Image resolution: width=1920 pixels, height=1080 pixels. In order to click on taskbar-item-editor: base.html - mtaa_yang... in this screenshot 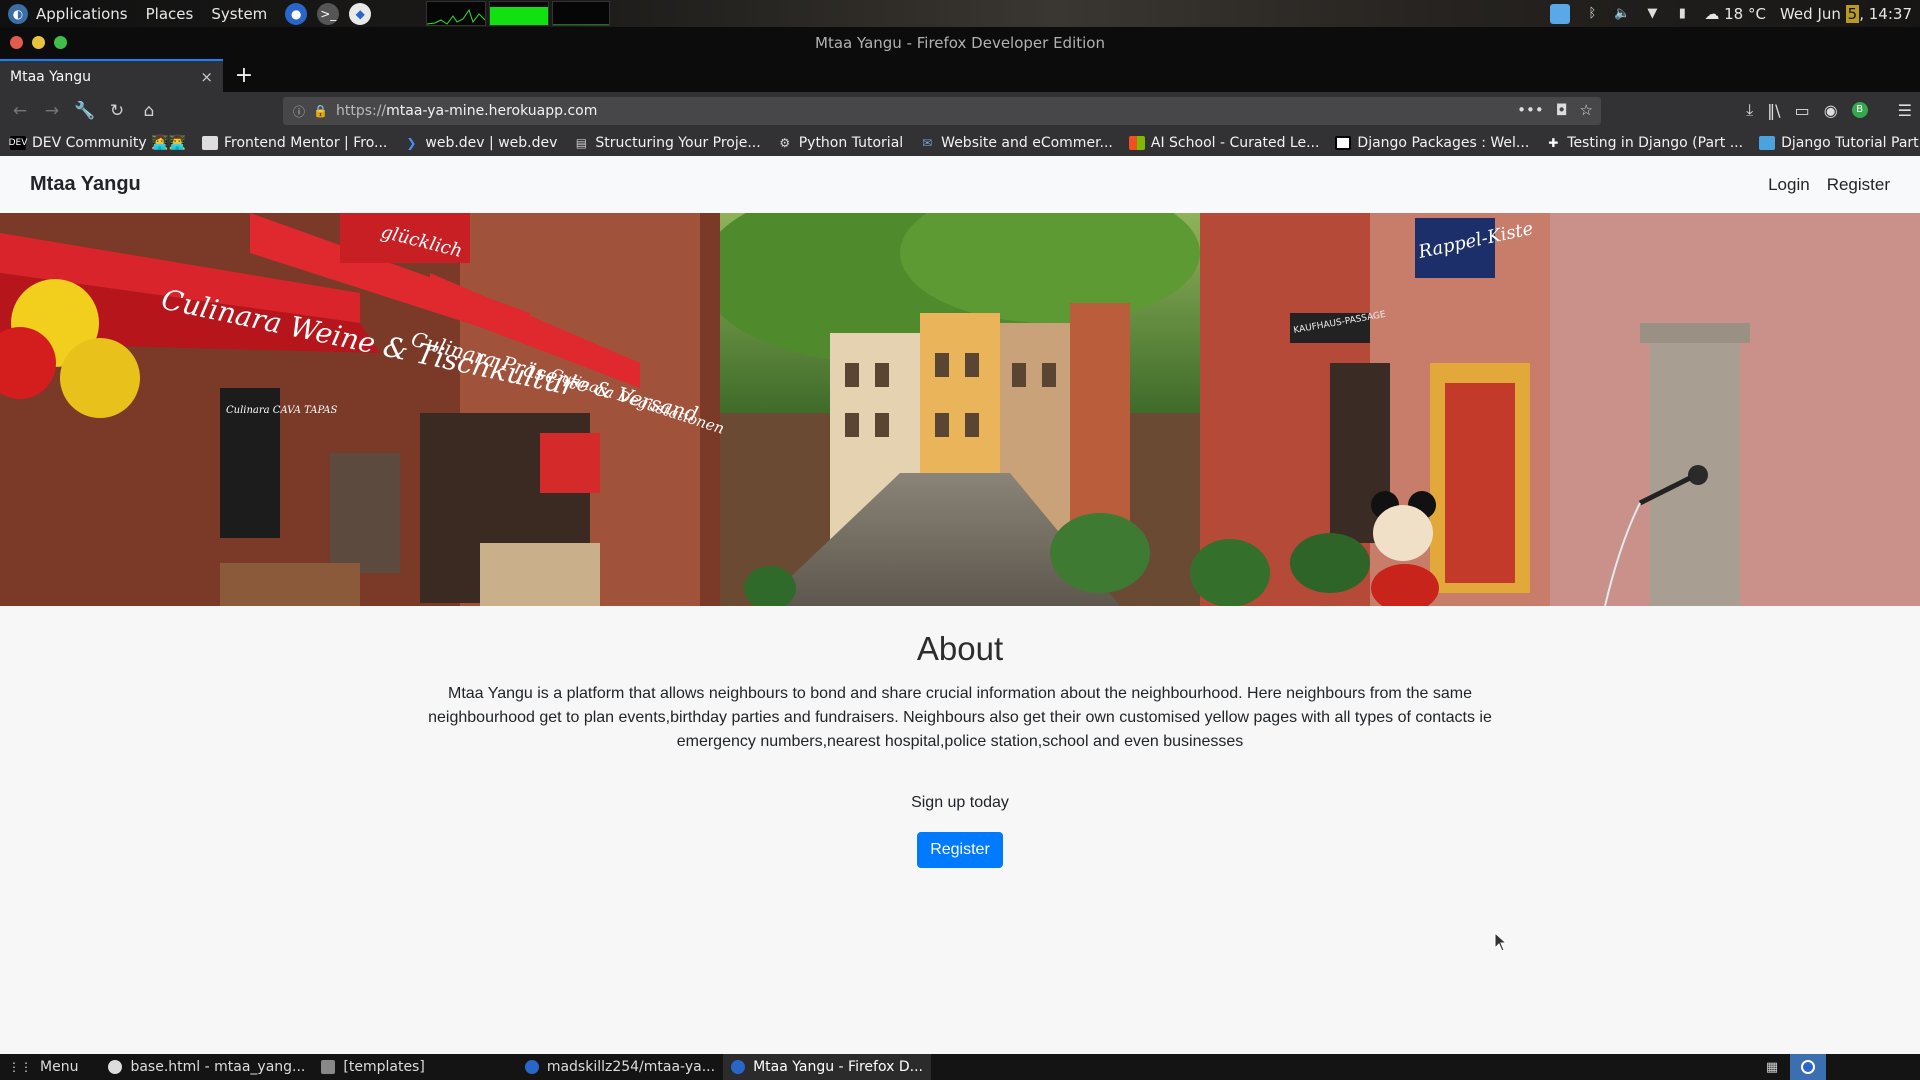, I will do `click(206, 1067)`.